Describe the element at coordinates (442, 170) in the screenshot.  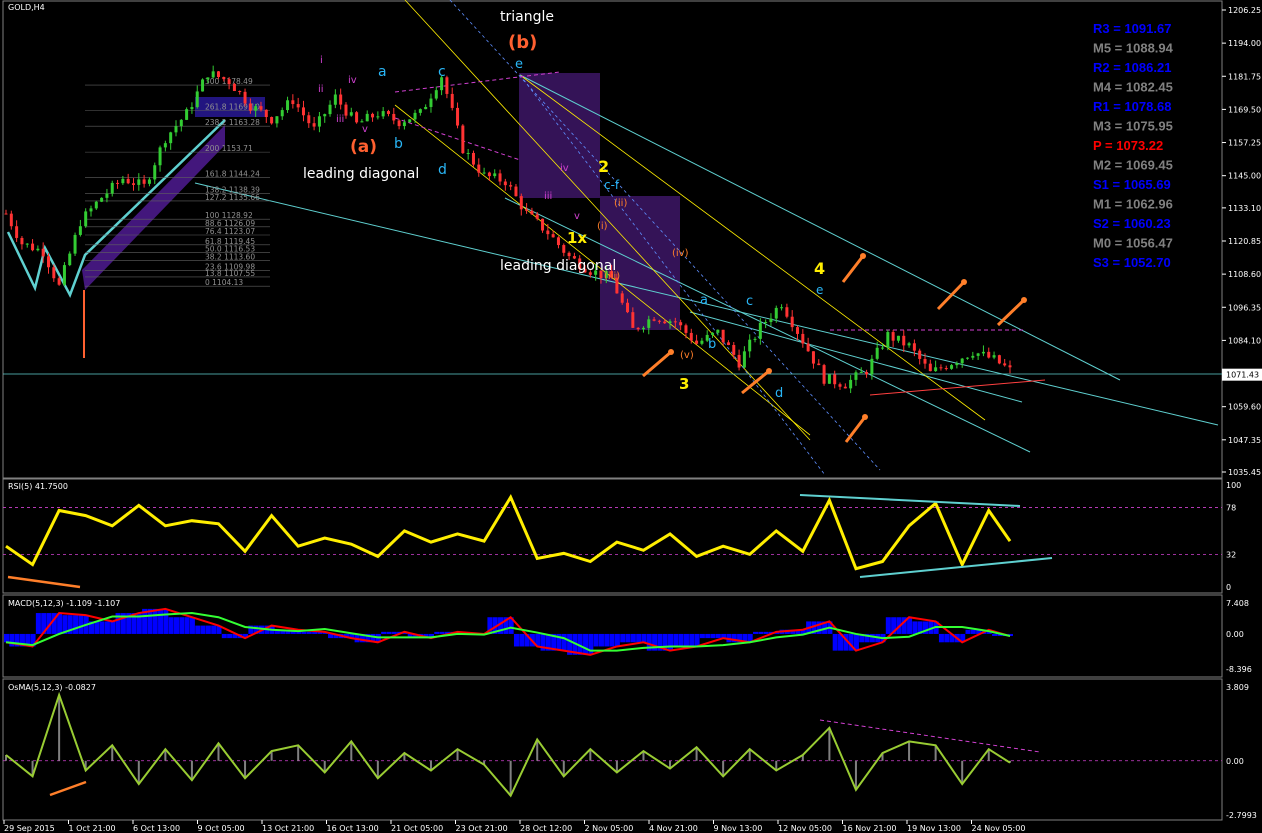
I see `wave-label: d` at that location.